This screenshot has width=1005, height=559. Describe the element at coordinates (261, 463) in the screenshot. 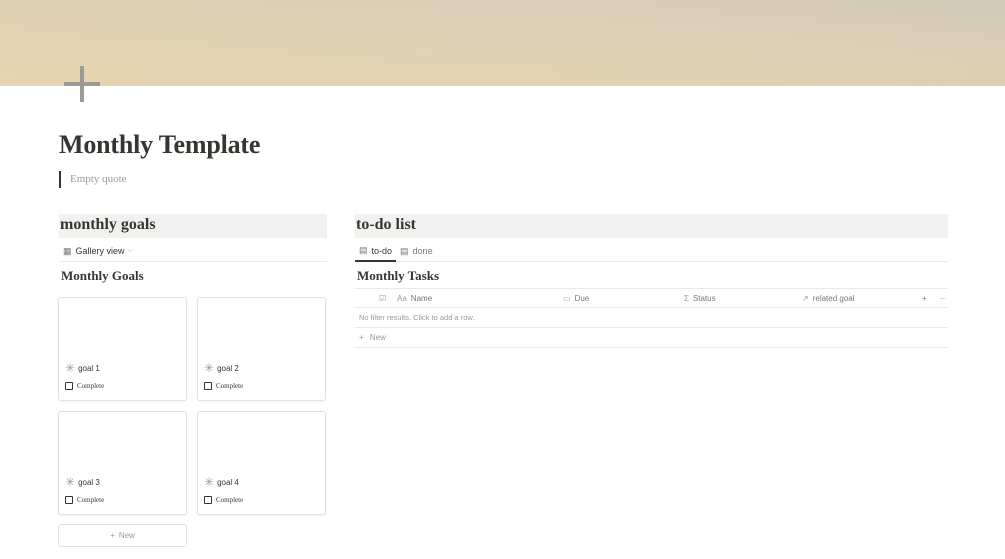

I see `gallery-card: ✳ goal 4 Complete` at that location.